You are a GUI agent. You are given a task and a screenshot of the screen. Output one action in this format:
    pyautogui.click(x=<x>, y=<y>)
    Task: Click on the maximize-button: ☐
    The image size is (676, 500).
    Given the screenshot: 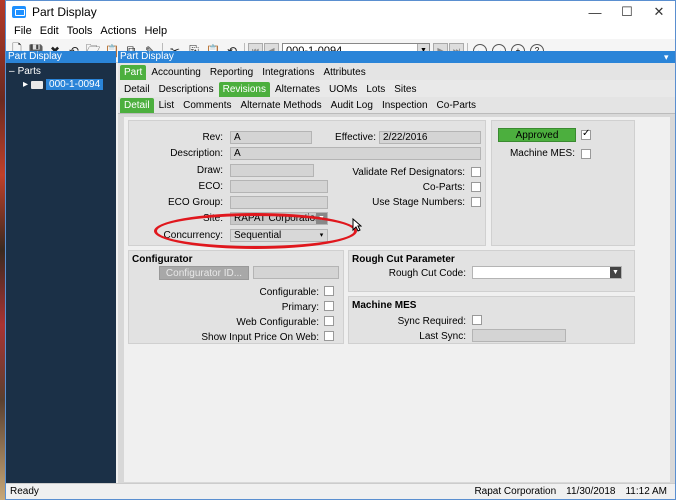 What is the action you would take?
    pyautogui.click(x=627, y=12)
    